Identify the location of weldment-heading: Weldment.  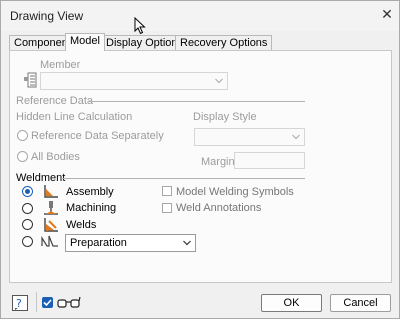
(41, 178).